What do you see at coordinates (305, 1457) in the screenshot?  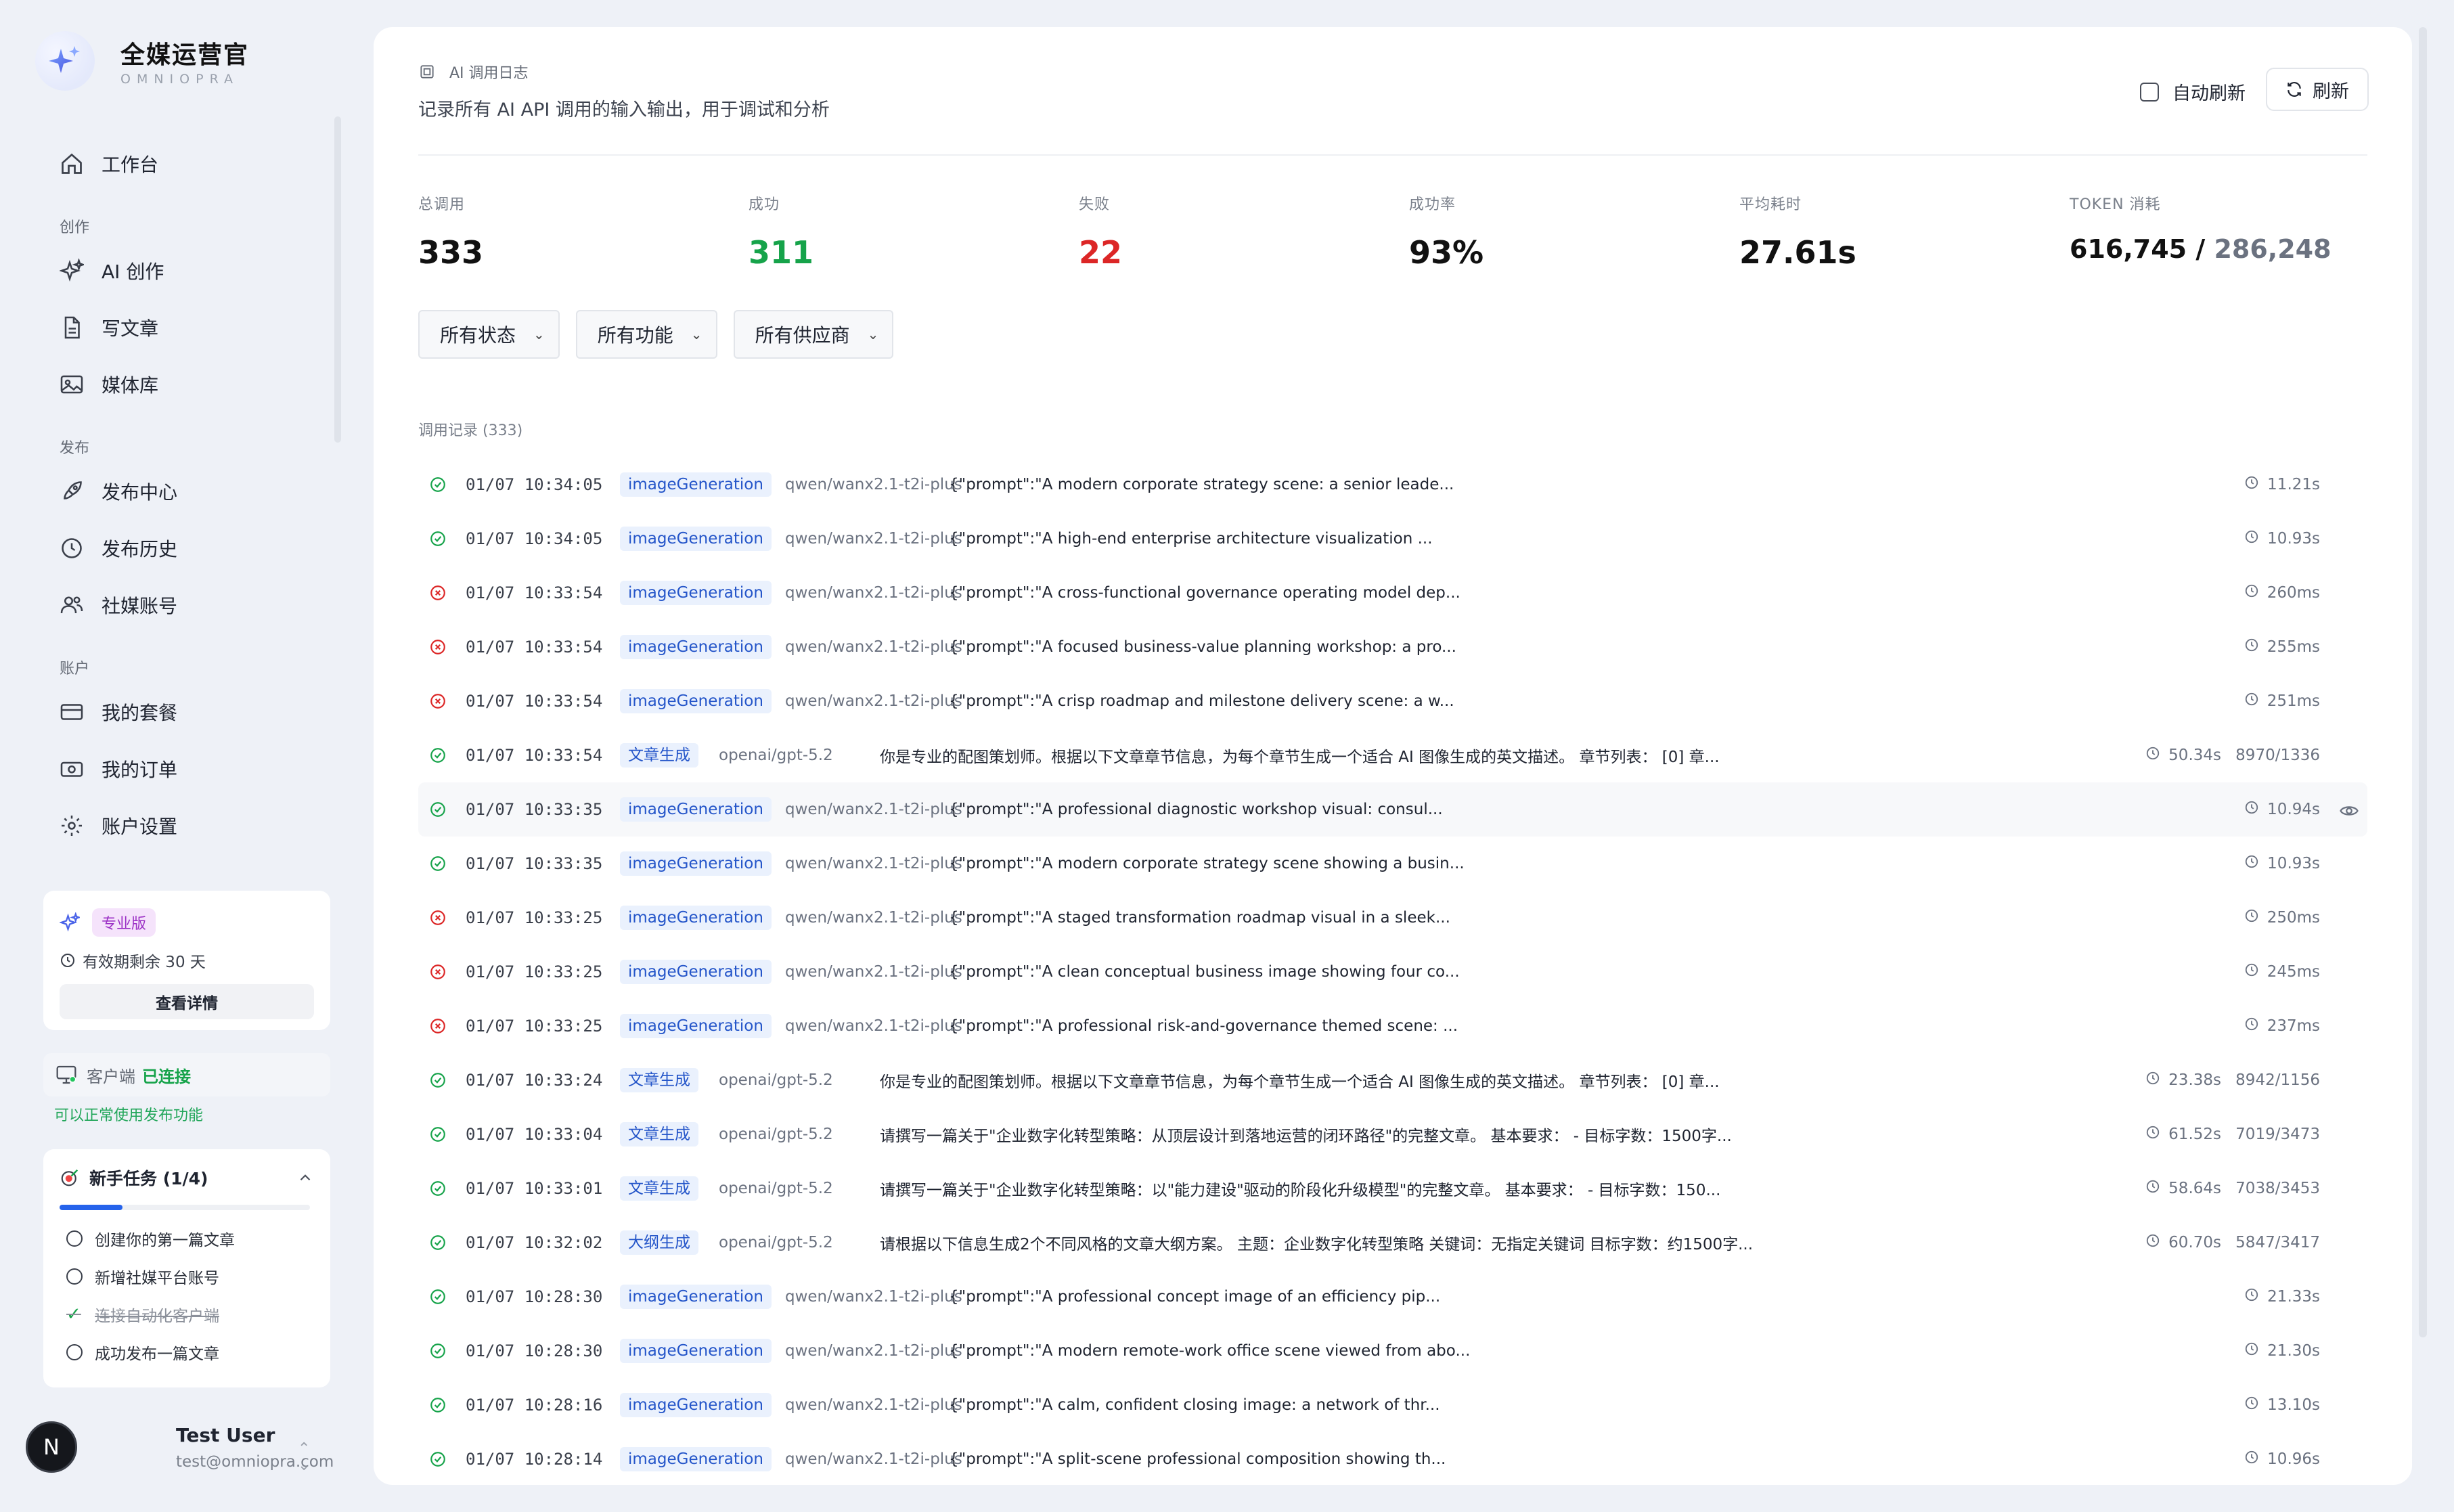 I see `chevron-updown-icon: ⌃ ⌄` at bounding box center [305, 1457].